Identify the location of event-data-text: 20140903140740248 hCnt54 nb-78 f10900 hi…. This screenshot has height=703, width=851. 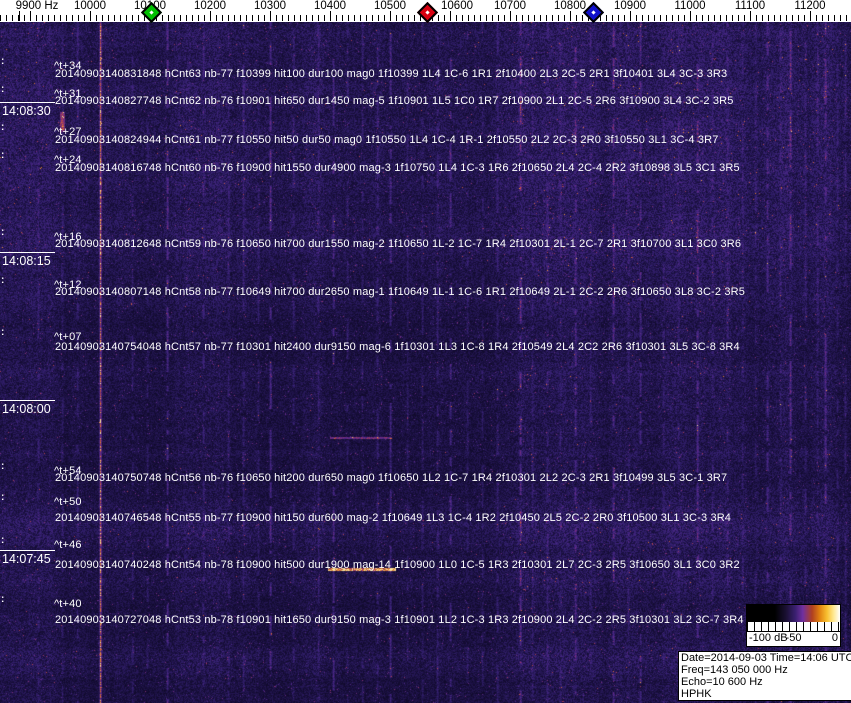
(397, 565).